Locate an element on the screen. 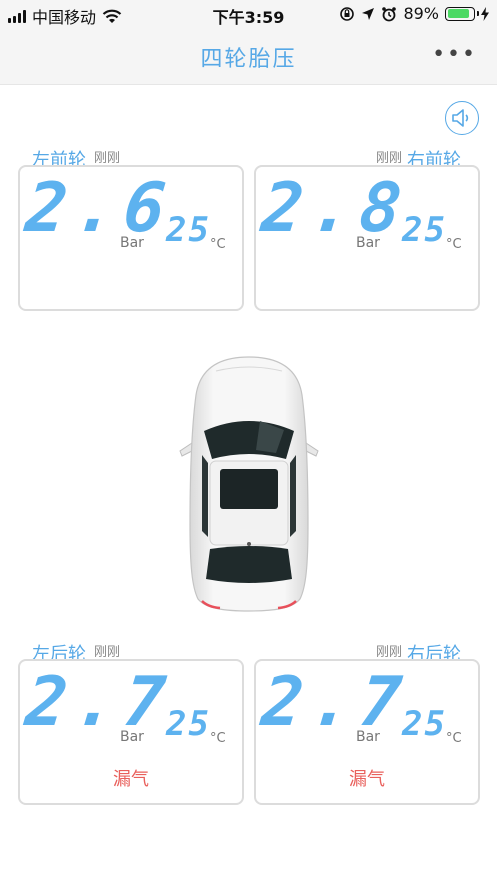  rear-left-tire-card: 2.7 Bar 25 °C 漏气 is located at coordinates (131, 732).